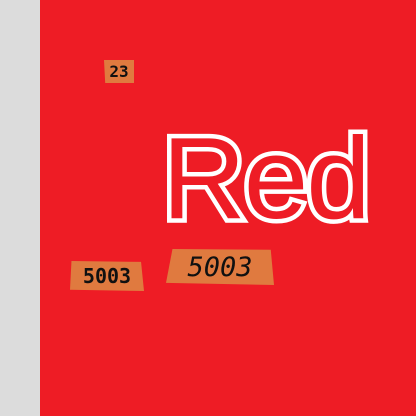 This screenshot has width=416, height=416. What do you see at coordinates (119, 71) in the screenshot?
I see `number-tag-23: 23` at bounding box center [119, 71].